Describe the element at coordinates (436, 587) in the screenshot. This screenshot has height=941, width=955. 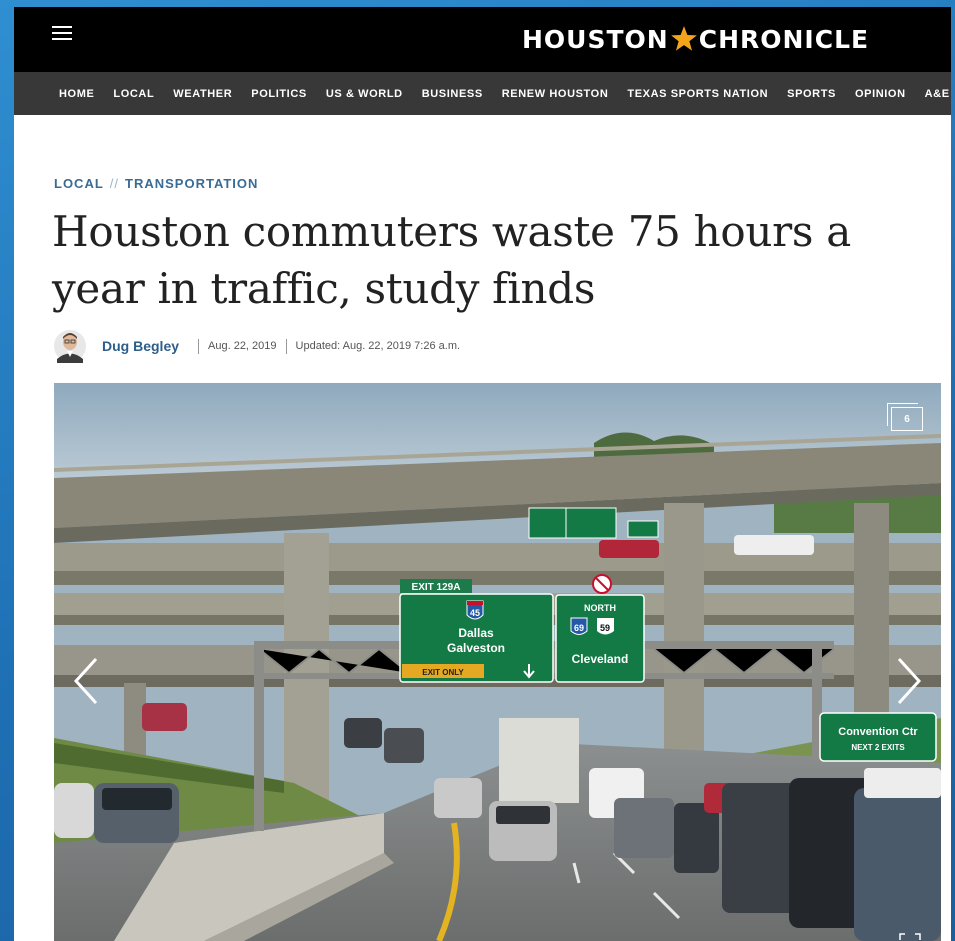
I see `sign-exit-number: EXIT 129A` at that location.